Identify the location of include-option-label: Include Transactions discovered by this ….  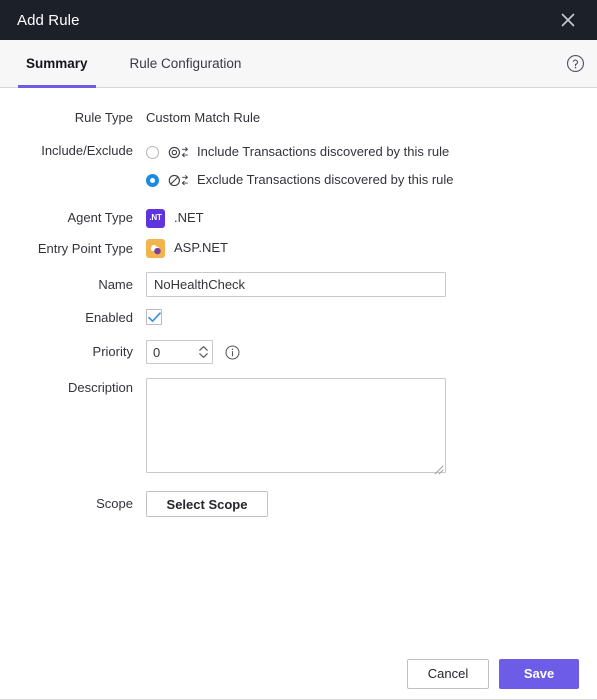
(323, 151).